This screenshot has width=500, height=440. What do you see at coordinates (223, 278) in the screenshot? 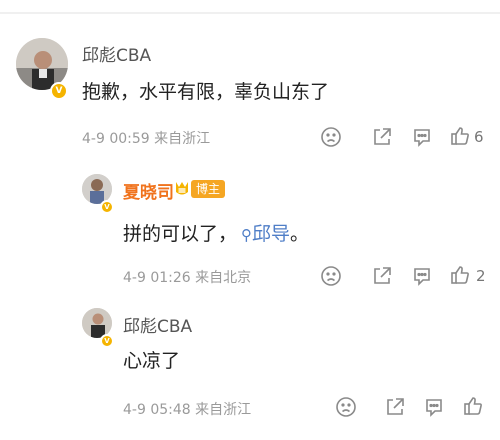
I see `reply-location: 来自北京` at bounding box center [223, 278].